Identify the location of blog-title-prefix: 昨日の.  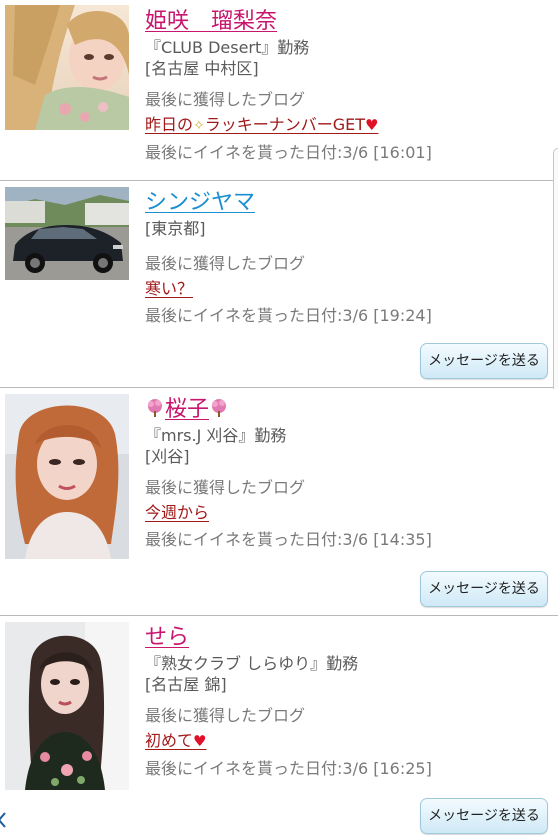
(169, 124).